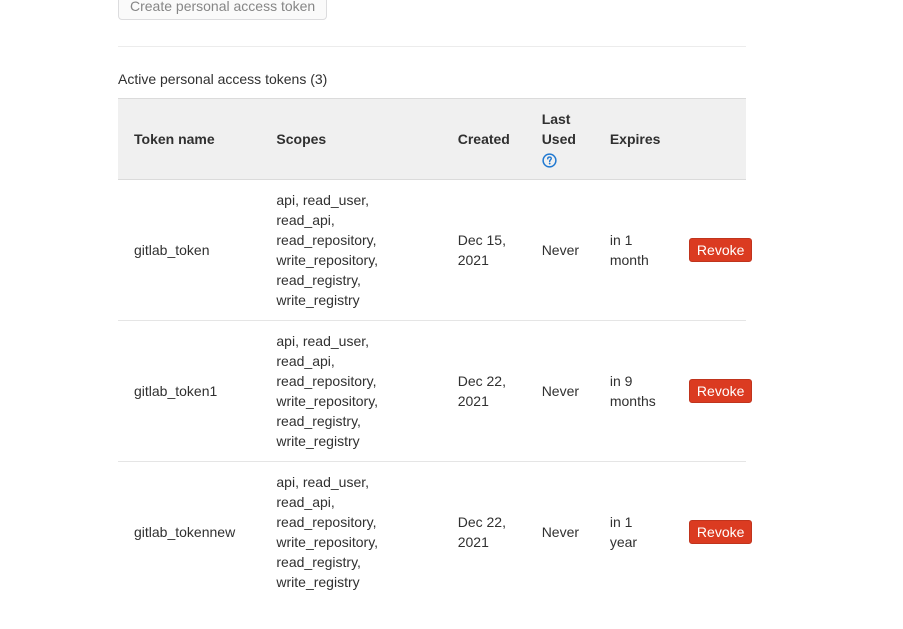 The image size is (903, 629). I want to click on create-token-button: Create personal access token, so click(223, 10).